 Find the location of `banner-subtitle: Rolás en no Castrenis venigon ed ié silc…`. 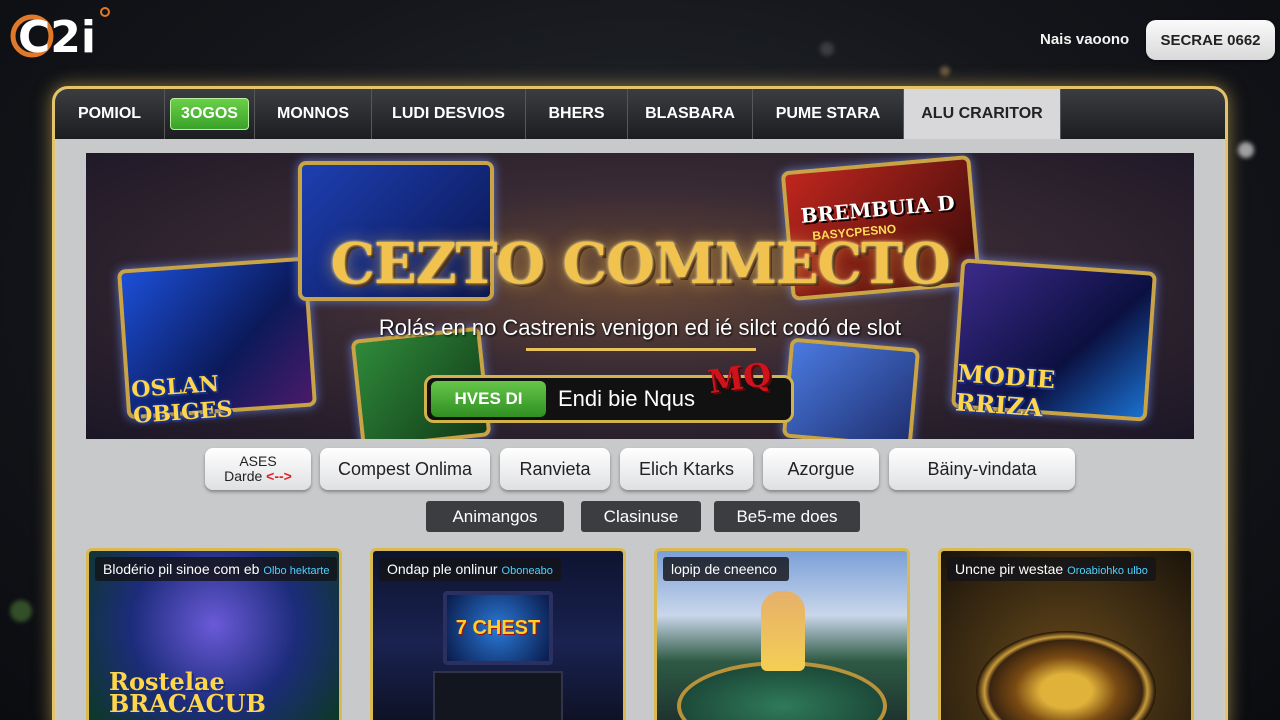

banner-subtitle: Rolás en no Castrenis venigon ed ié silc… is located at coordinates (640, 327).